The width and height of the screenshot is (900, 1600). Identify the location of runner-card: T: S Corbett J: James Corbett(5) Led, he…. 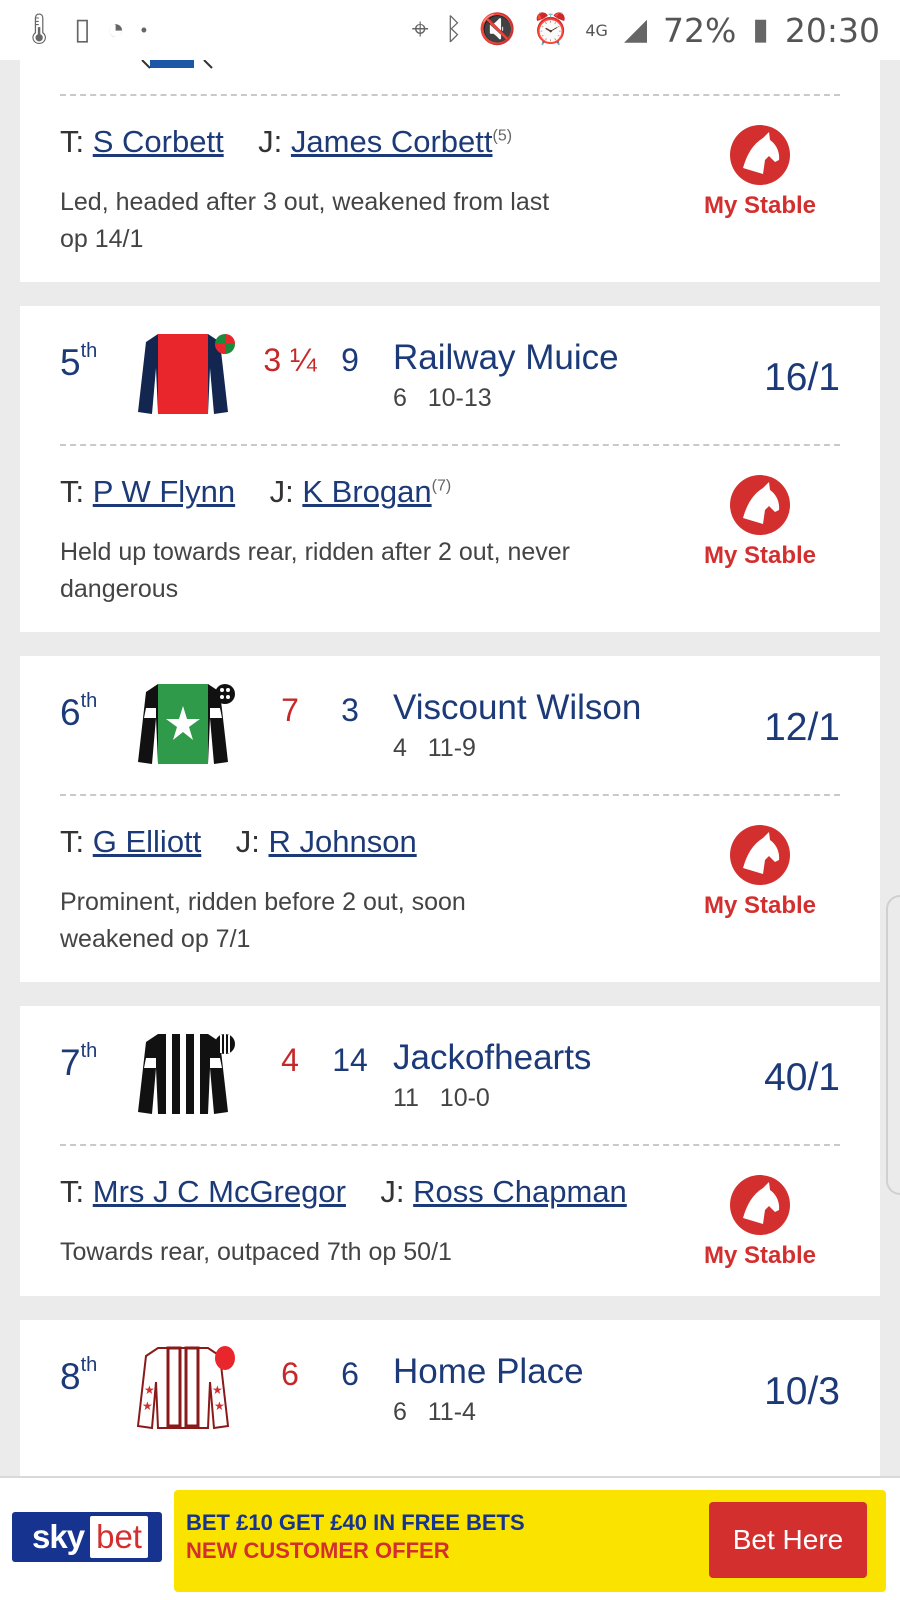
(450, 171).